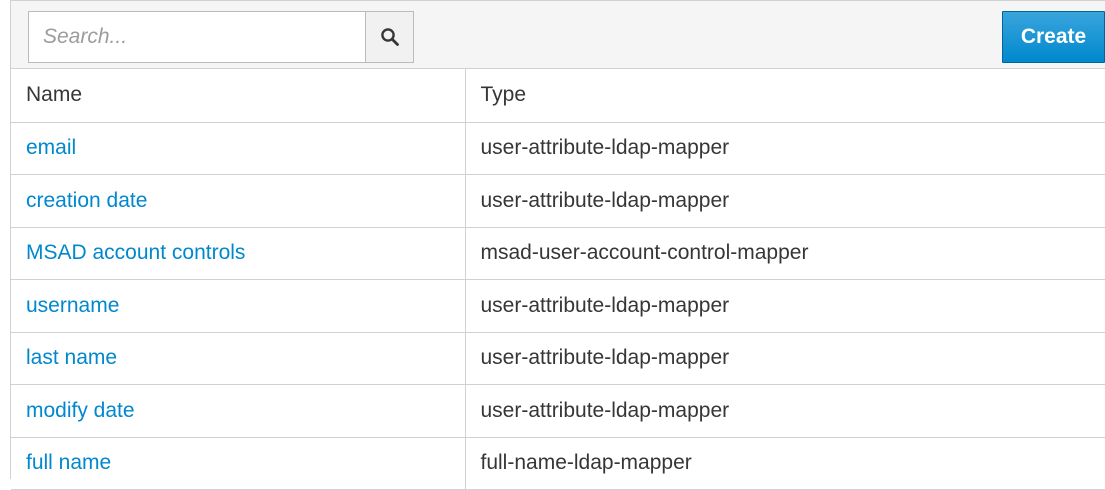 This screenshot has height=490, width=1105. Describe the element at coordinates (86, 200) in the screenshot. I see `mapper-link: creation date` at that location.